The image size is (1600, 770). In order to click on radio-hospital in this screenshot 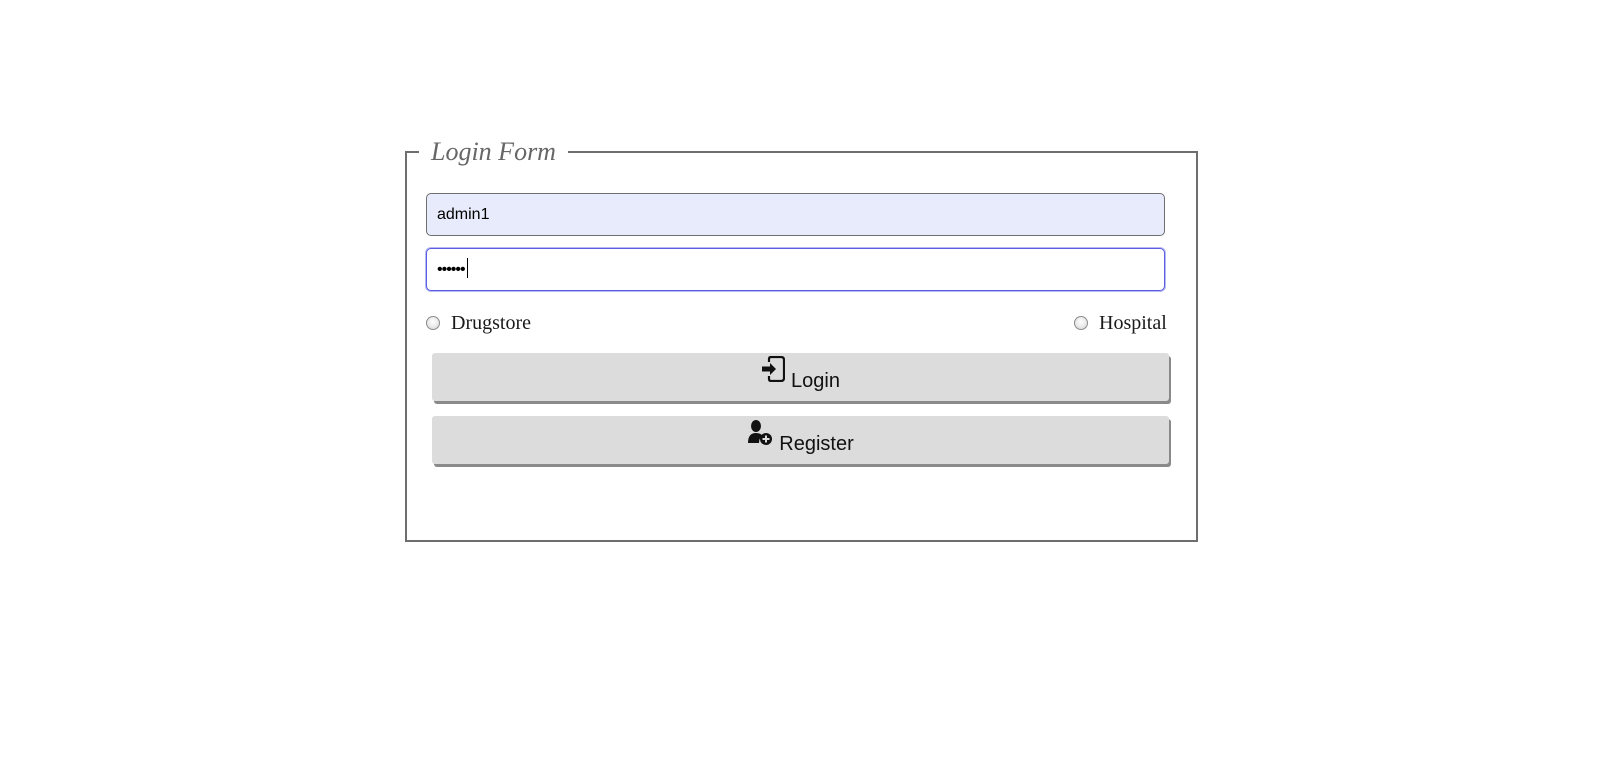, I will do `click(1081, 323)`.